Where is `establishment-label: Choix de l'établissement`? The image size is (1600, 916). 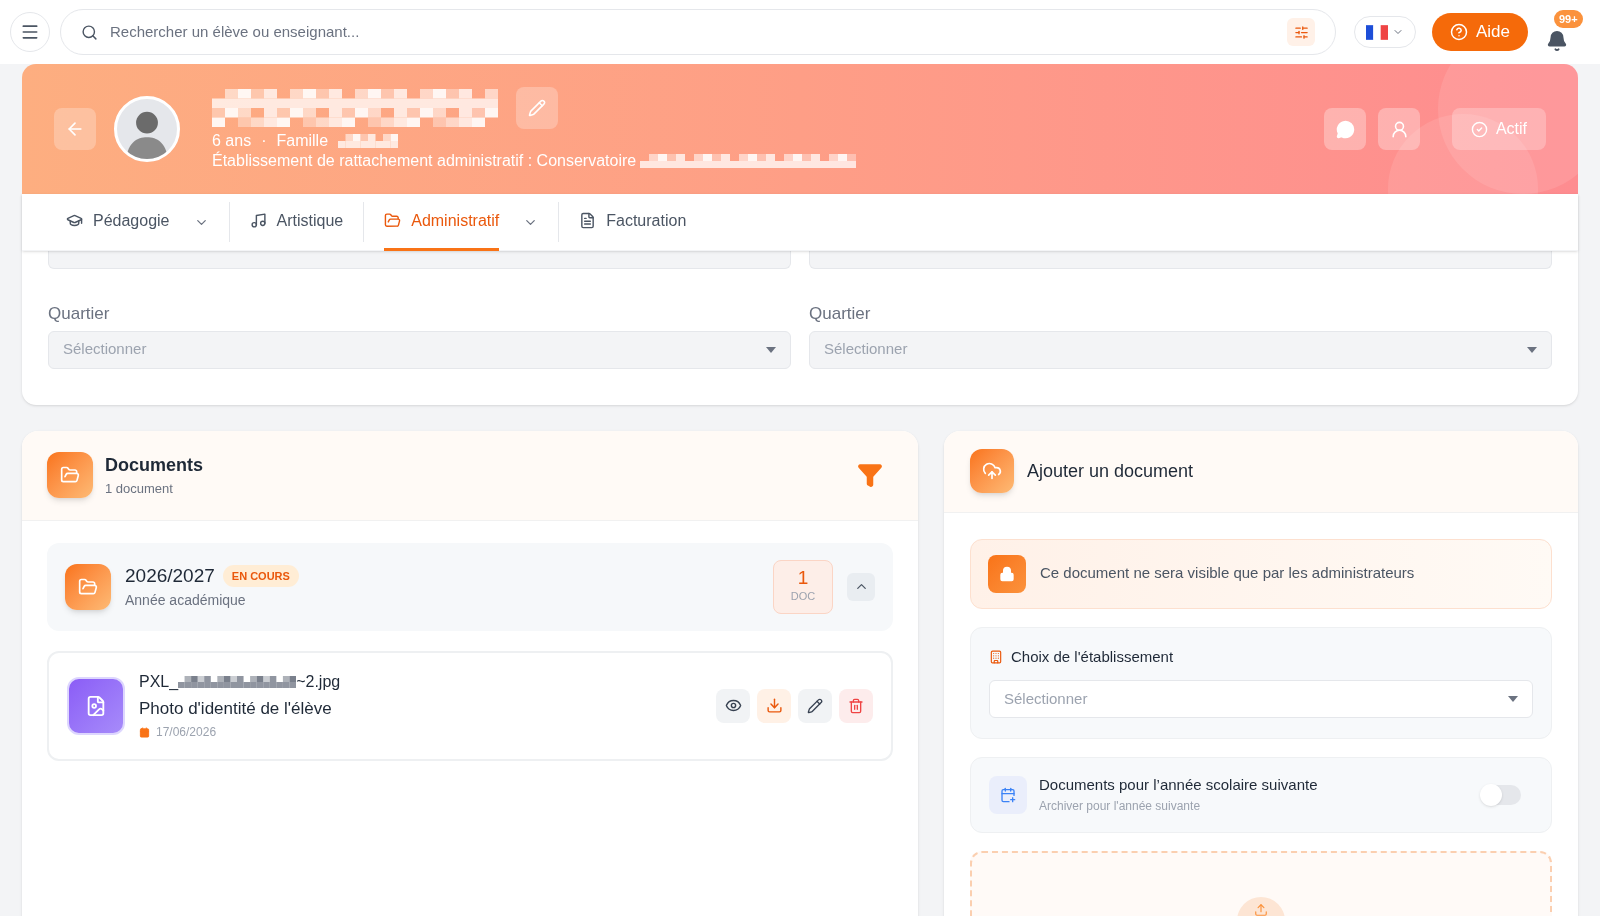 establishment-label: Choix de l'établissement is located at coordinates (1092, 656).